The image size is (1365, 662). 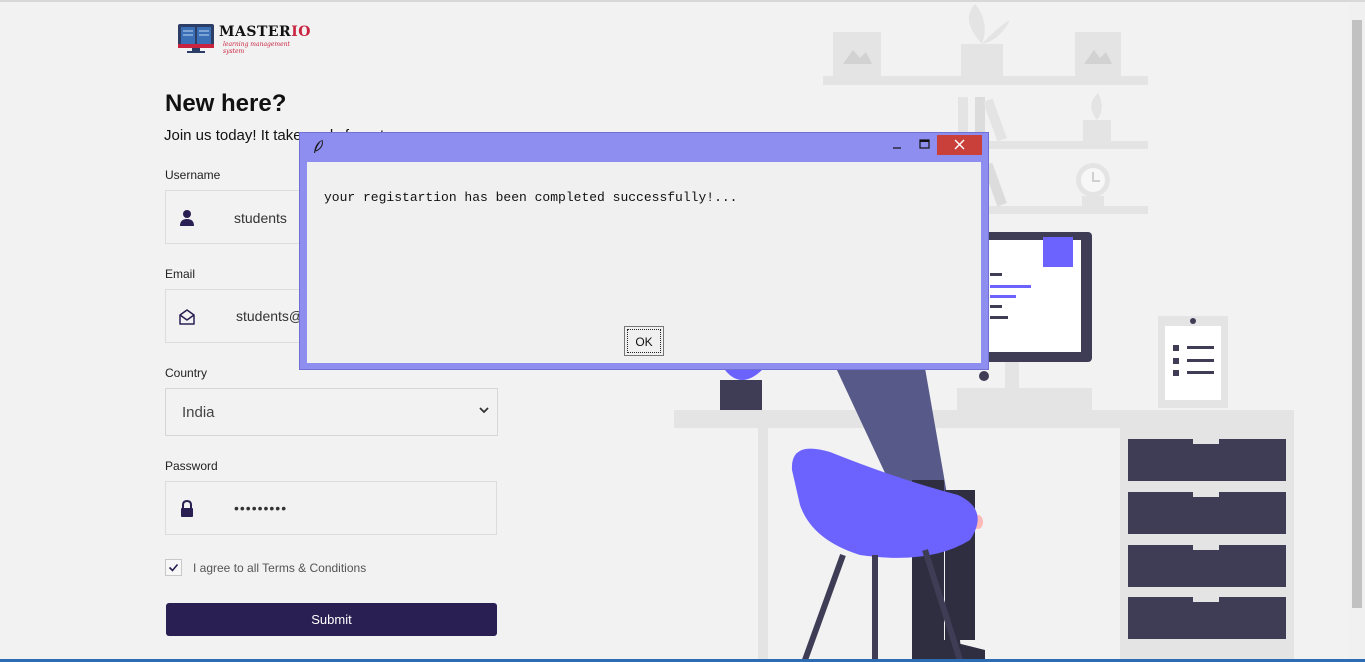 What do you see at coordinates (186, 373) in the screenshot?
I see `country-label: Country` at bounding box center [186, 373].